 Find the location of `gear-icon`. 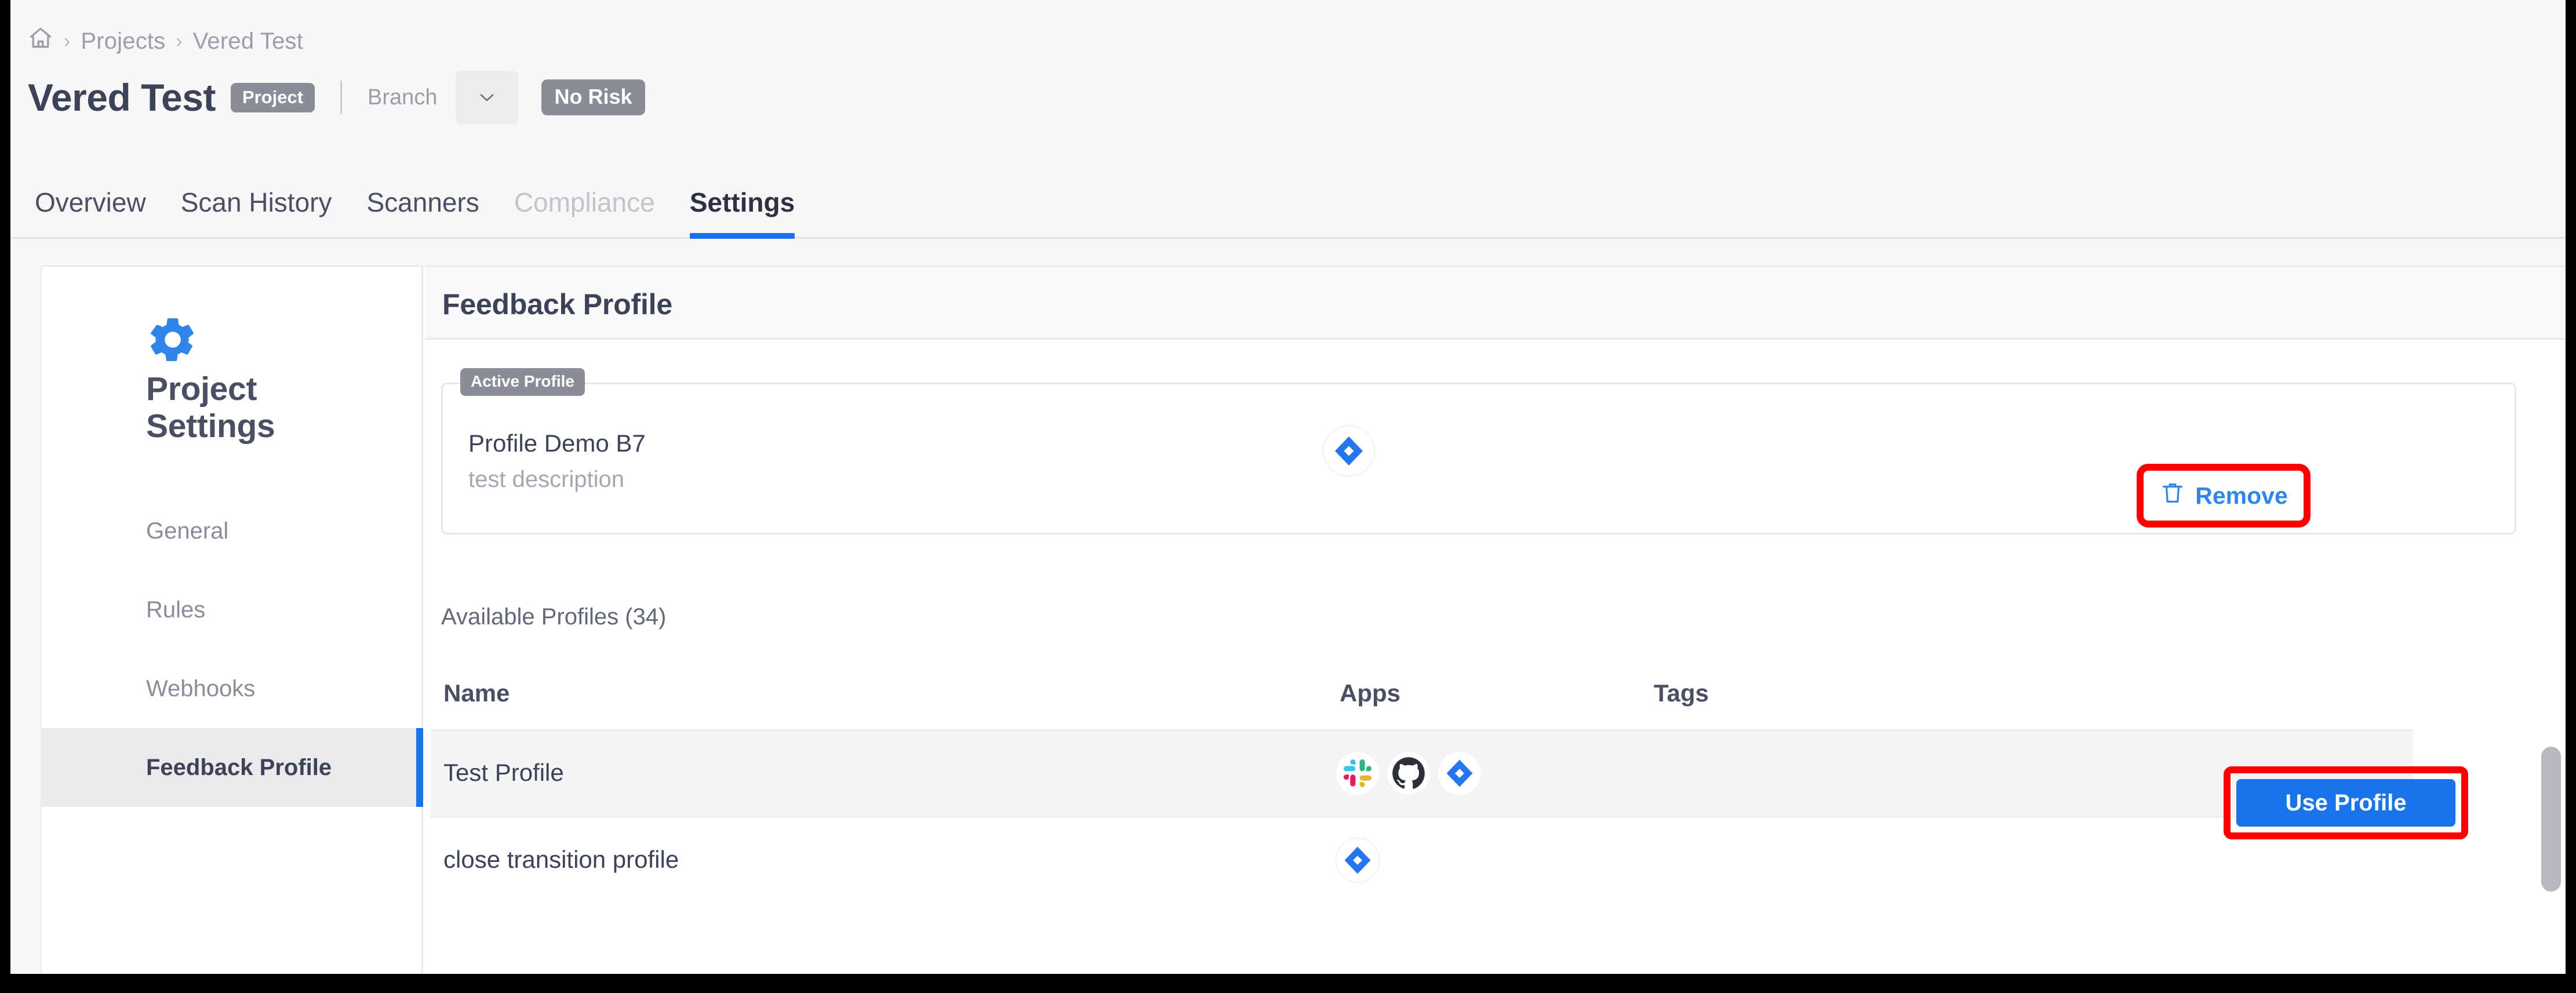

gear-icon is located at coordinates (172, 341).